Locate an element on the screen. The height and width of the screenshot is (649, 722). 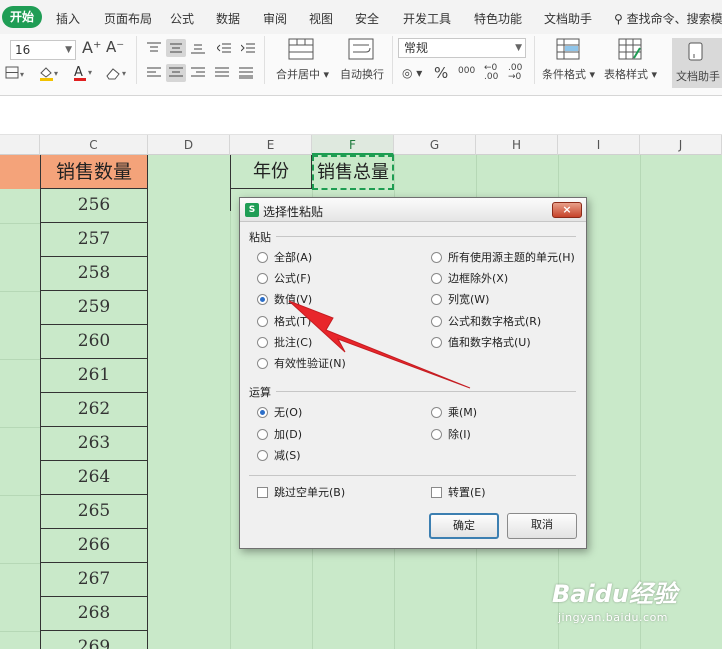
align-bottom-icon is located at coordinates (198, 48).